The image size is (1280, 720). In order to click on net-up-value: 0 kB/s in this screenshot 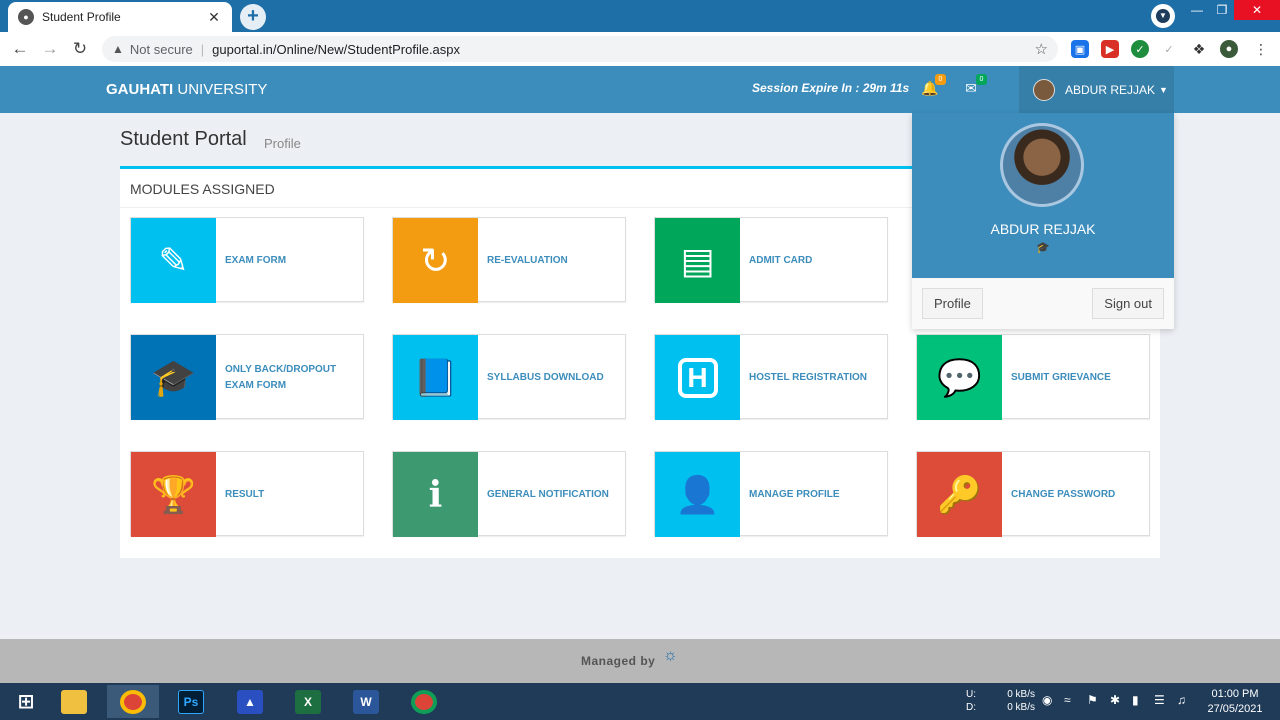, I will do `click(1021, 694)`.